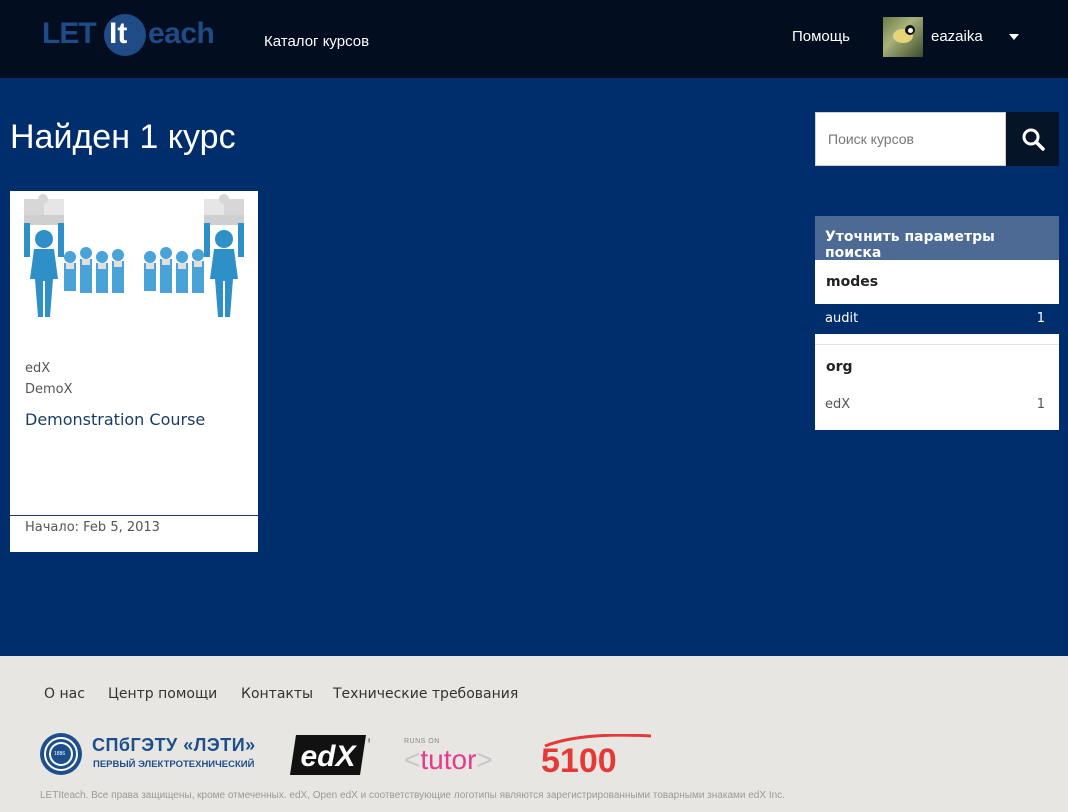 Image resolution: width=1068 pixels, height=812 pixels. What do you see at coordinates (839, 367) in the screenshot?
I see `facet-title-org: org` at bounding box center [839, 367].